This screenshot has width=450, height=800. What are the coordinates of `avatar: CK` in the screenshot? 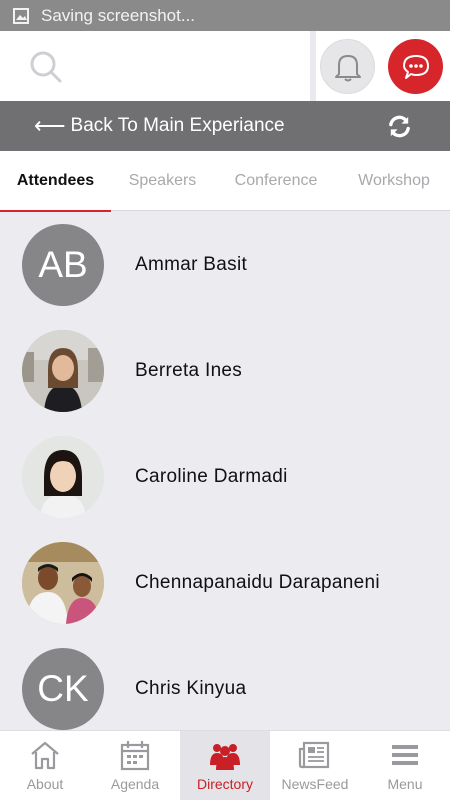 It's located at (63, 689).